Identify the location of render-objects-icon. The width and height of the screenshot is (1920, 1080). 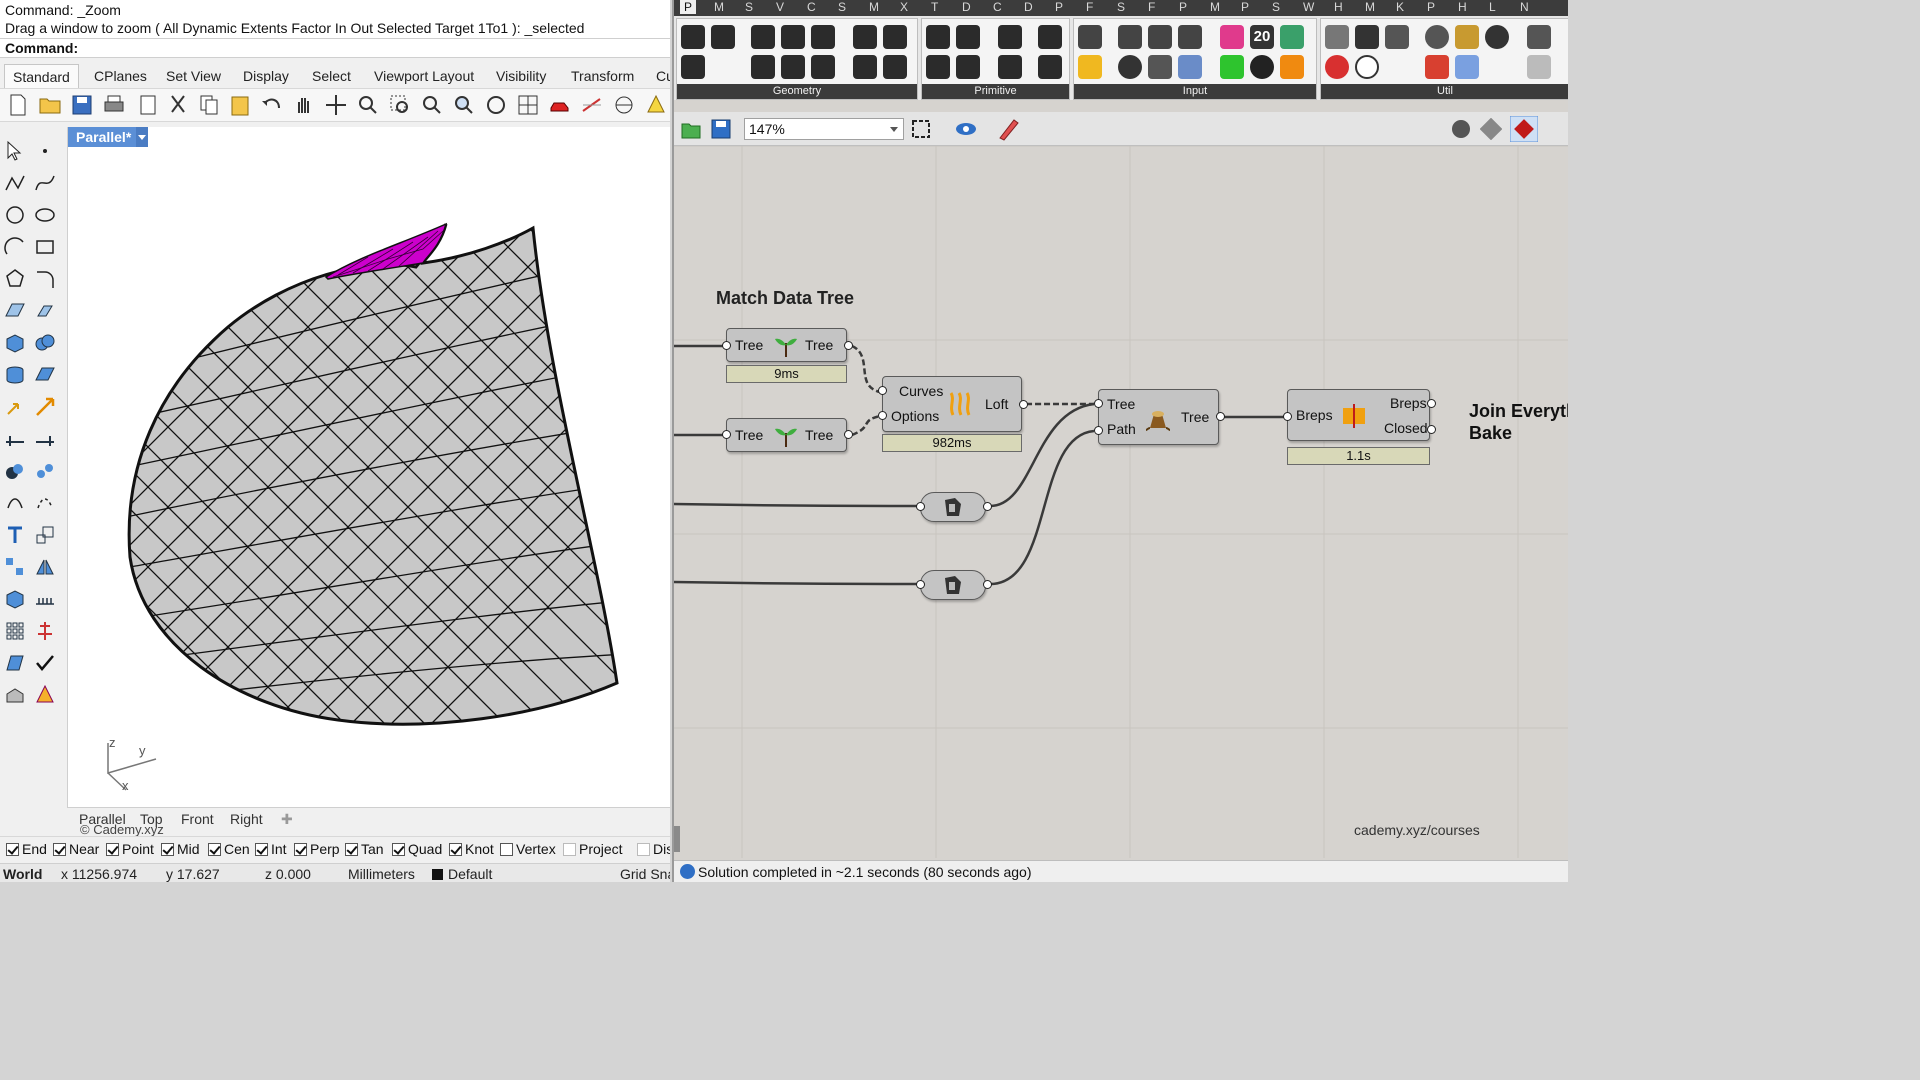
(15, 695).